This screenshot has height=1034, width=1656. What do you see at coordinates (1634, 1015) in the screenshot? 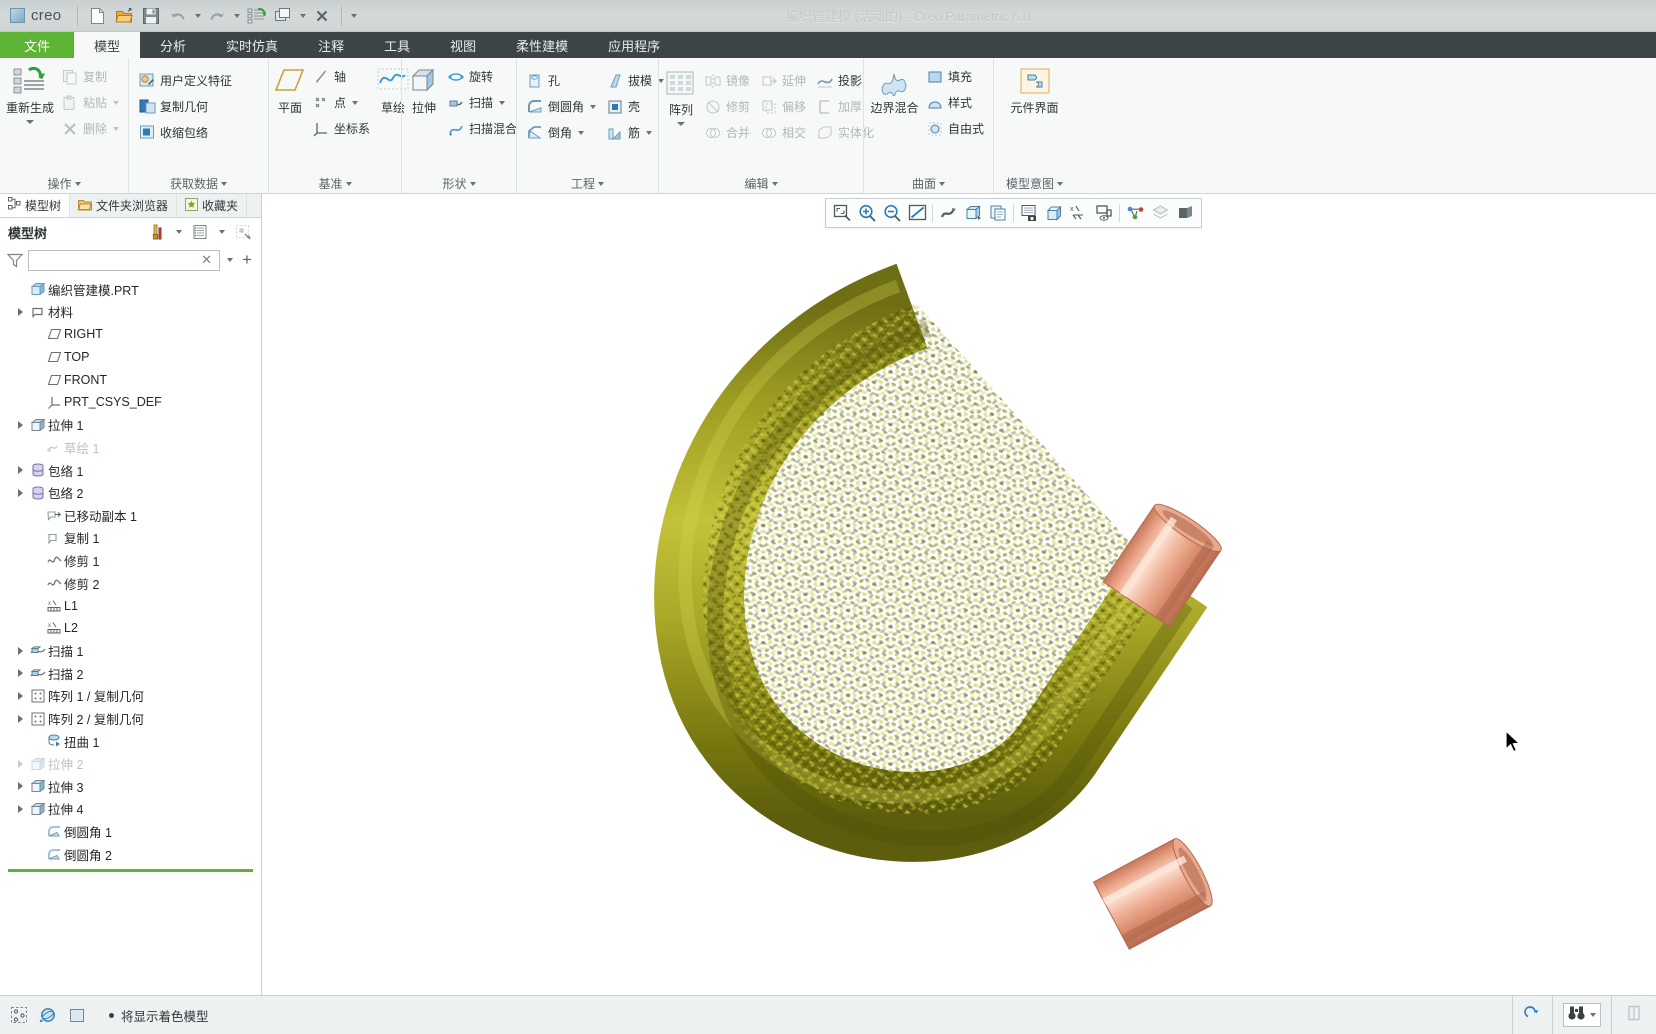
I see `panel-toggle-icon` at bounding box center [1634, 1015].